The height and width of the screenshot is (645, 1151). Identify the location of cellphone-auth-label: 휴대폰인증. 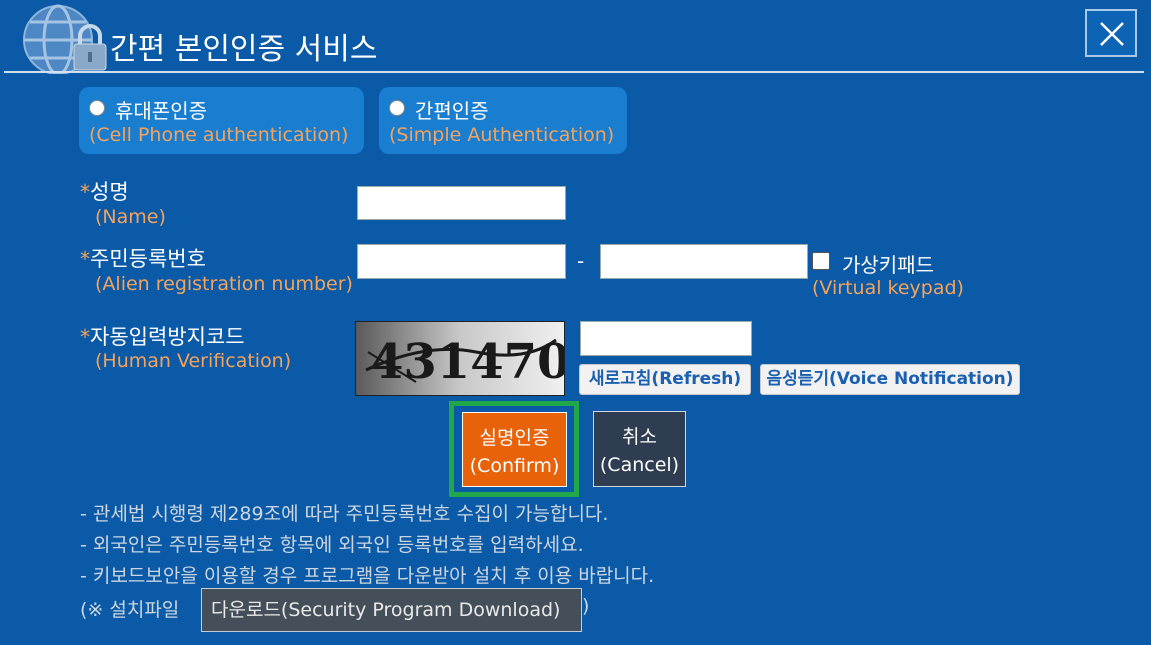
(161, 111).